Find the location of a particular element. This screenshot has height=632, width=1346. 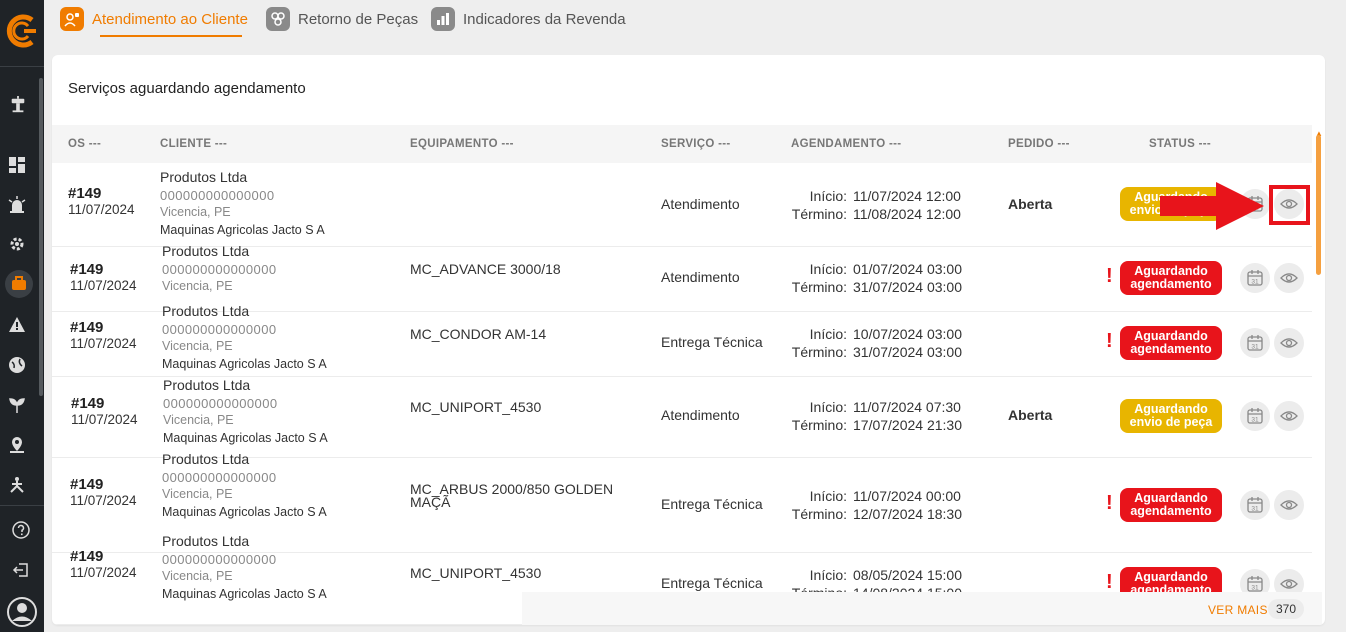

start-datetime: 11/07/2024 00:00 is located at coordinates (907, 496).